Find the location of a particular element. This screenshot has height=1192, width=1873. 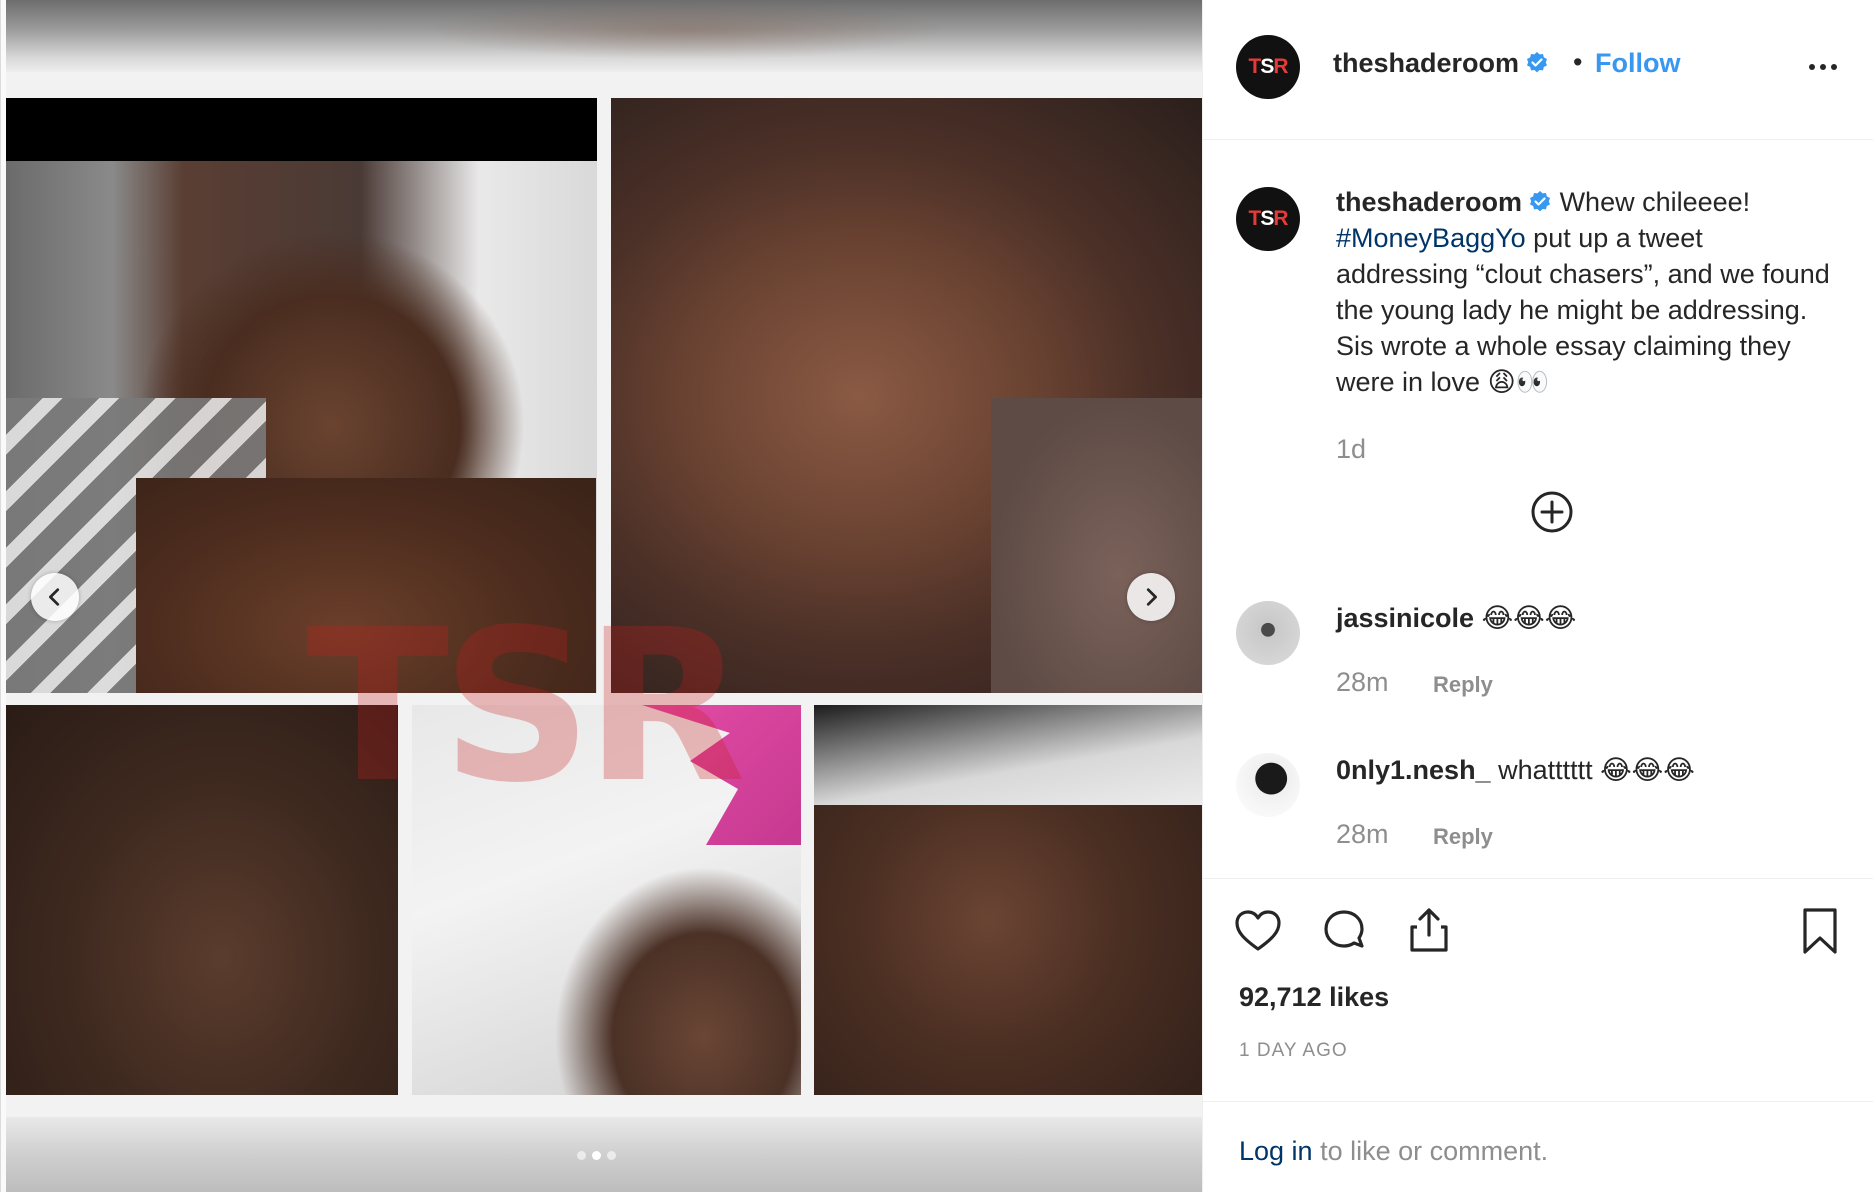

post-header: TSR theshaderoom • Follow is located at coordinates (1538, 70).